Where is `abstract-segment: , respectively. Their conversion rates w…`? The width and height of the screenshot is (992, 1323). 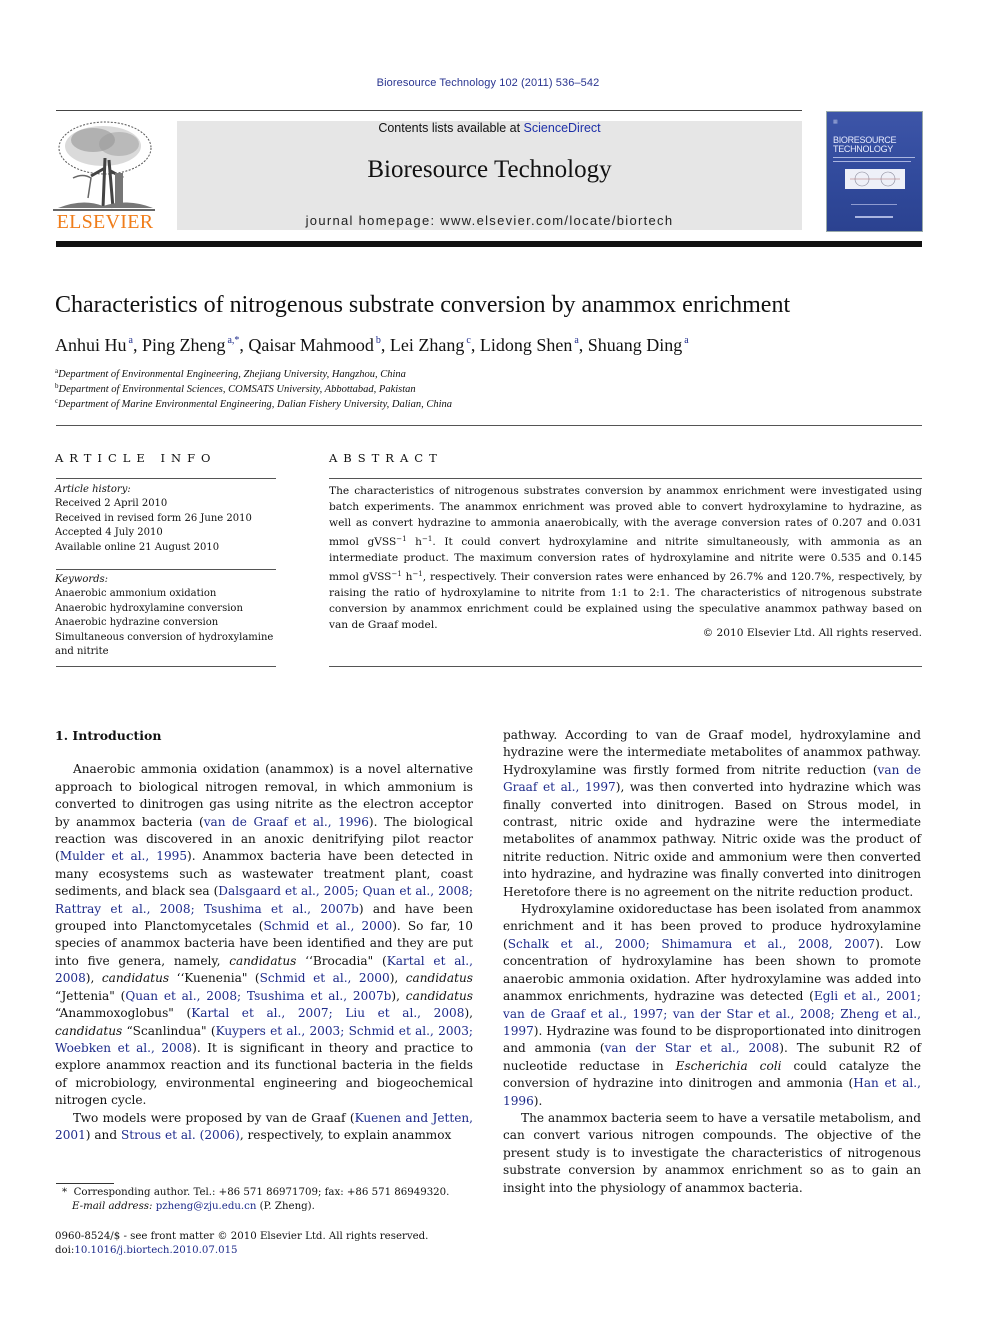
abstract-segment: , respectively. Their conversion rates w… is located at coordinates (625, 601).